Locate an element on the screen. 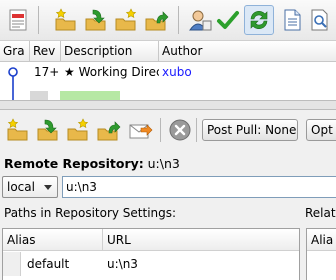 This screenshot has height=280, width=336. repository-path-input: u:\n3 is located at coordinates (199, 187).